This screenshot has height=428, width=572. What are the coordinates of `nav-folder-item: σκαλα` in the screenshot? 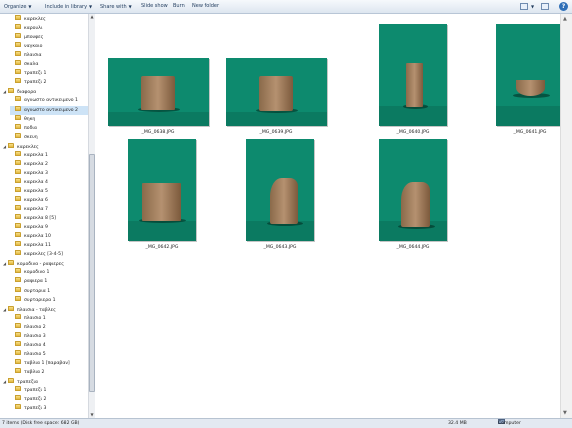 It's located at (49, 64).